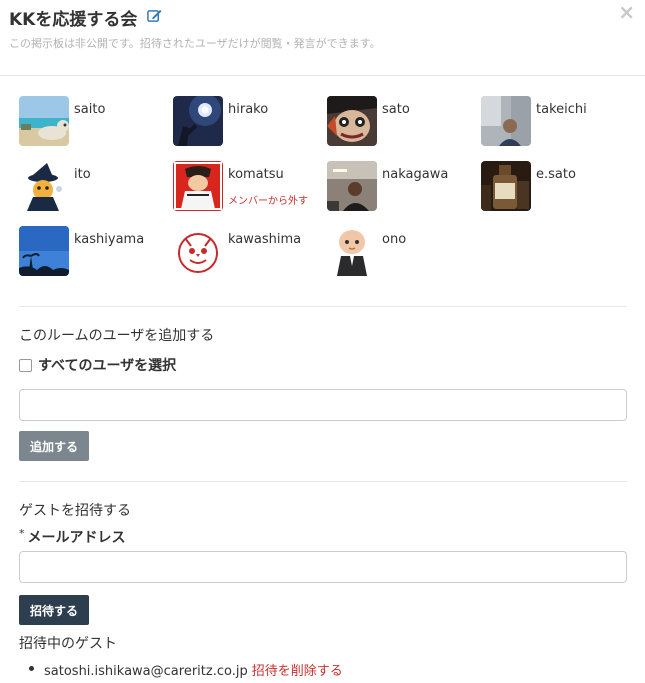 The width and height of the screenshot is (645, 683). I want to click on close-icon: ×, so click(626, 12).